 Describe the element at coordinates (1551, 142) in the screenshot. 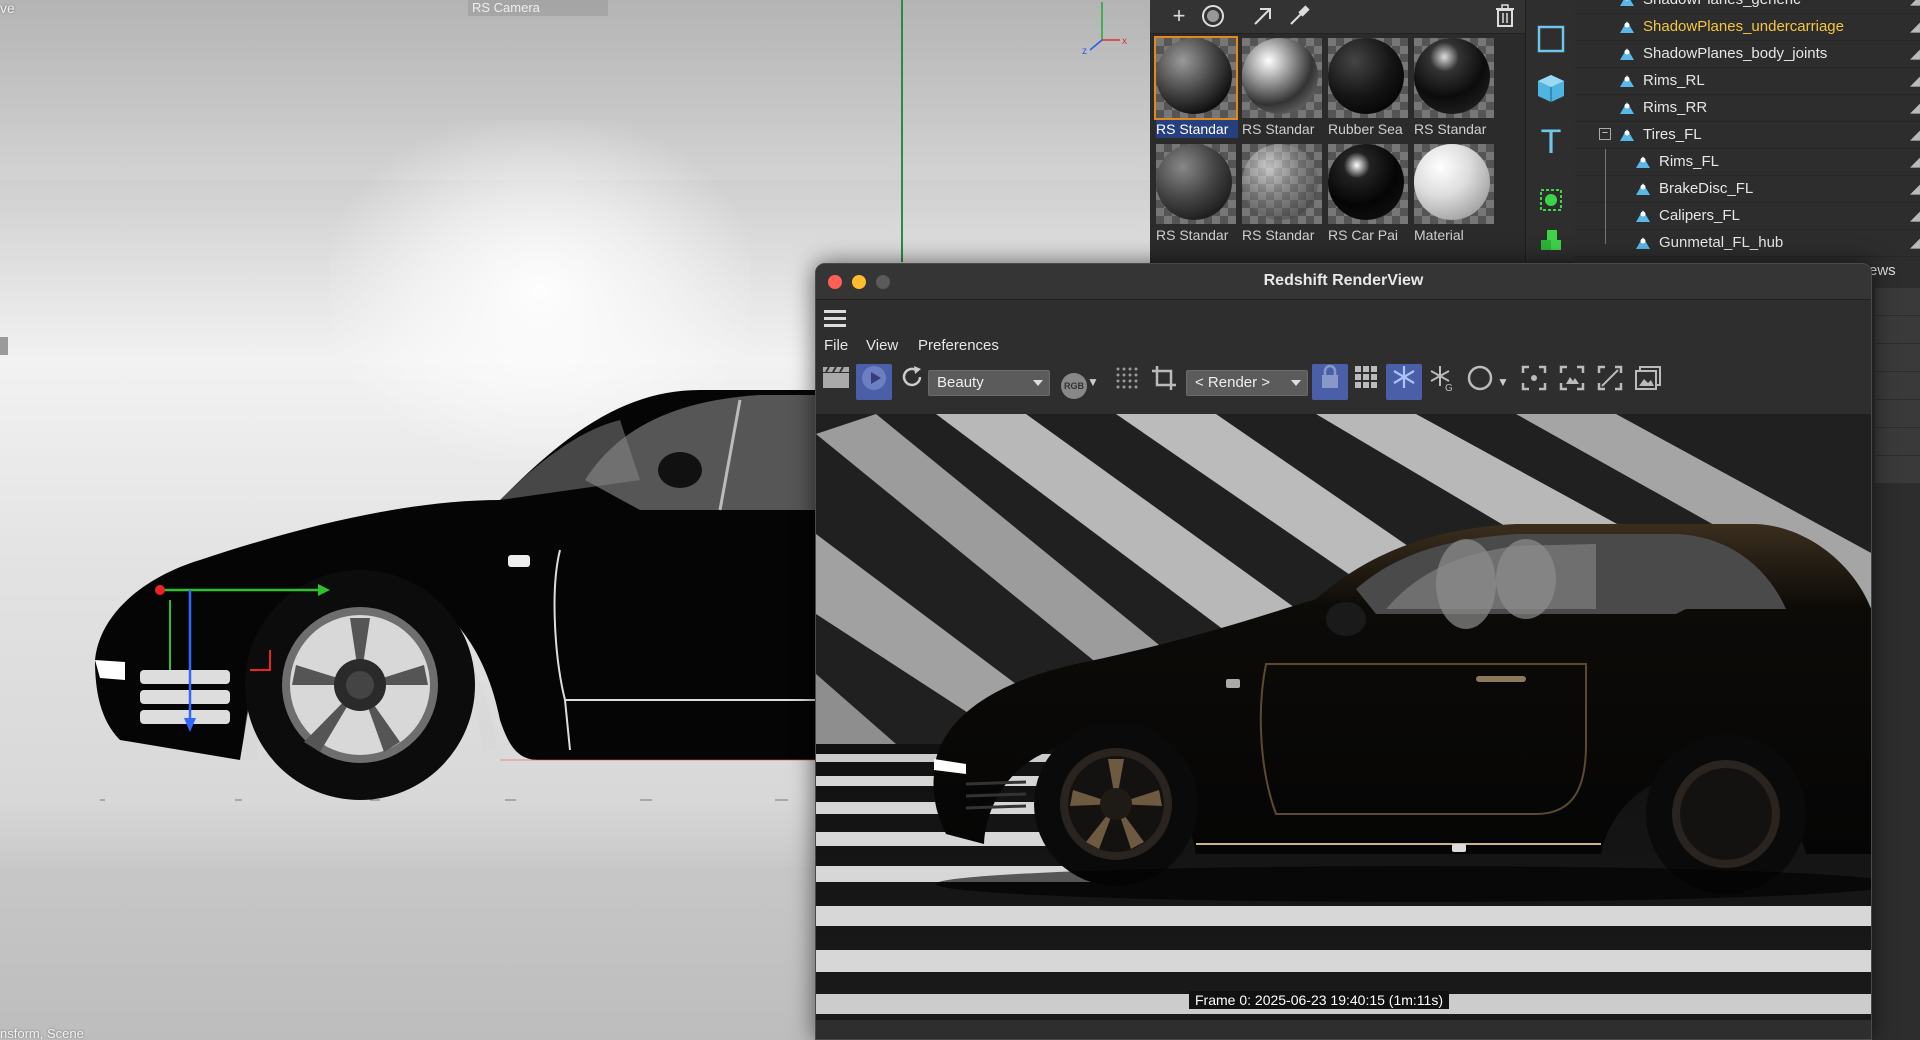

I see `text-icon: T` at that location.